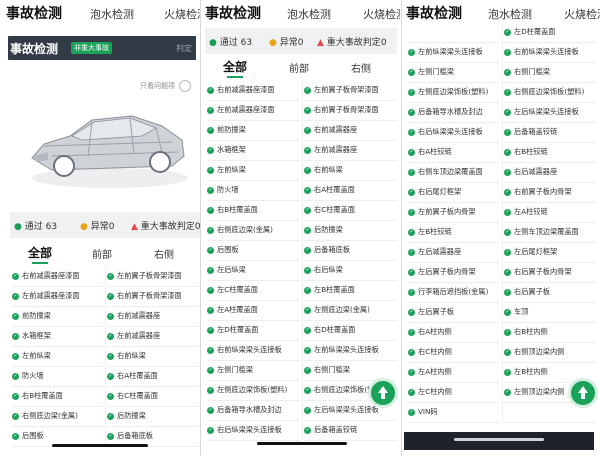  Describe the element at coordinates (550, 352) in the screenshot. I see `check-item: ✓ 右侧顶边梁内侧` at that location.